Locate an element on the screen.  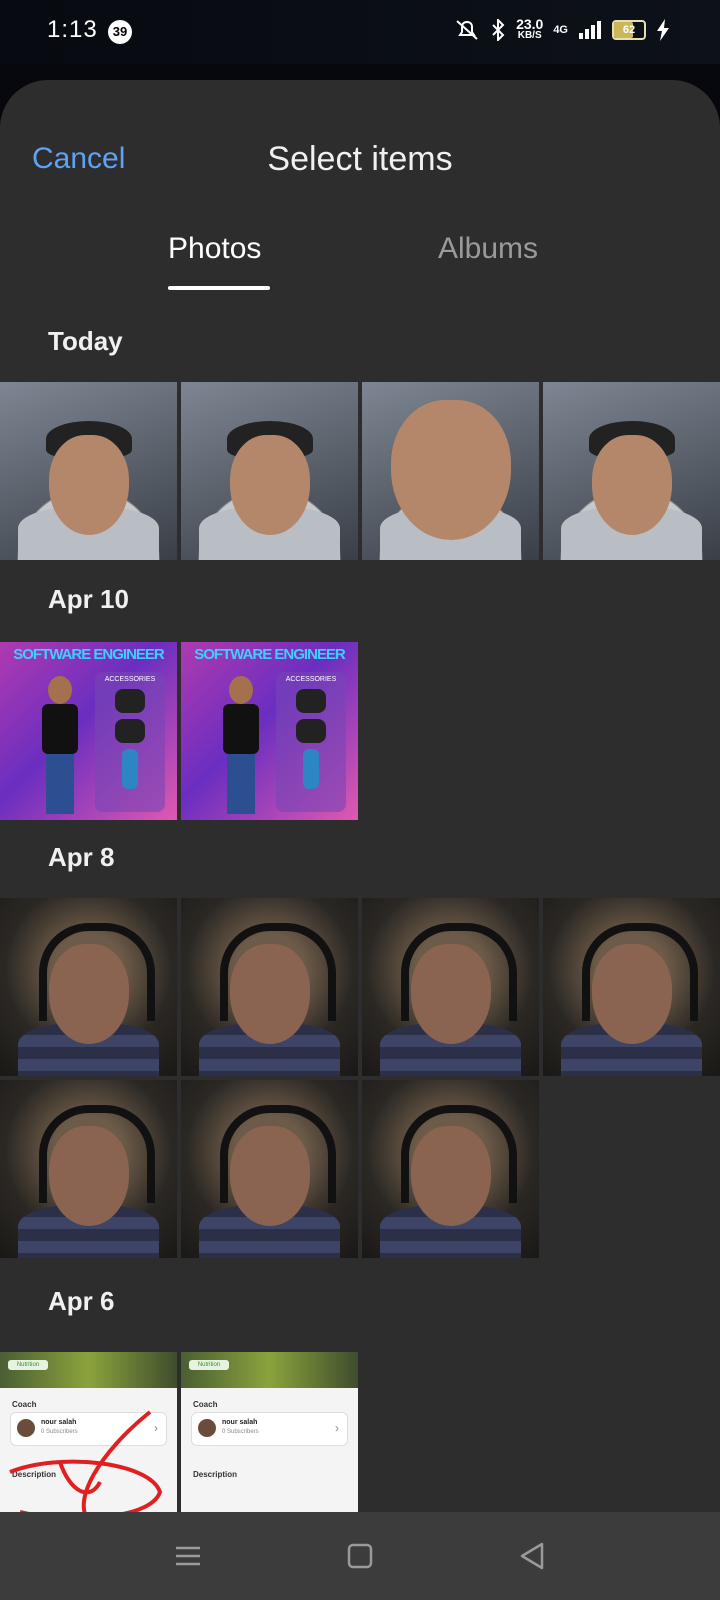
tab-photos: Photos is located at coordinates (214, 249).